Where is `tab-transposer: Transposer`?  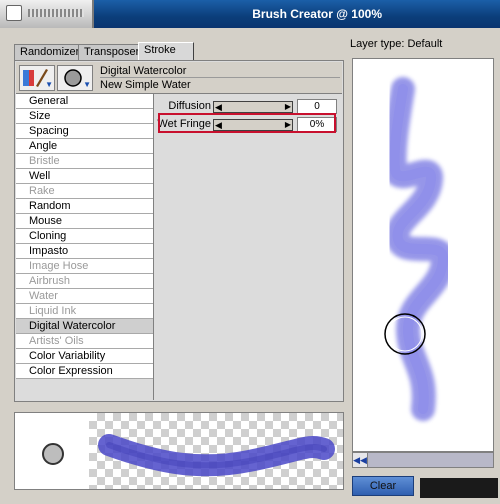
tab-transposer: Transposer is located at coordinates (112, 52).